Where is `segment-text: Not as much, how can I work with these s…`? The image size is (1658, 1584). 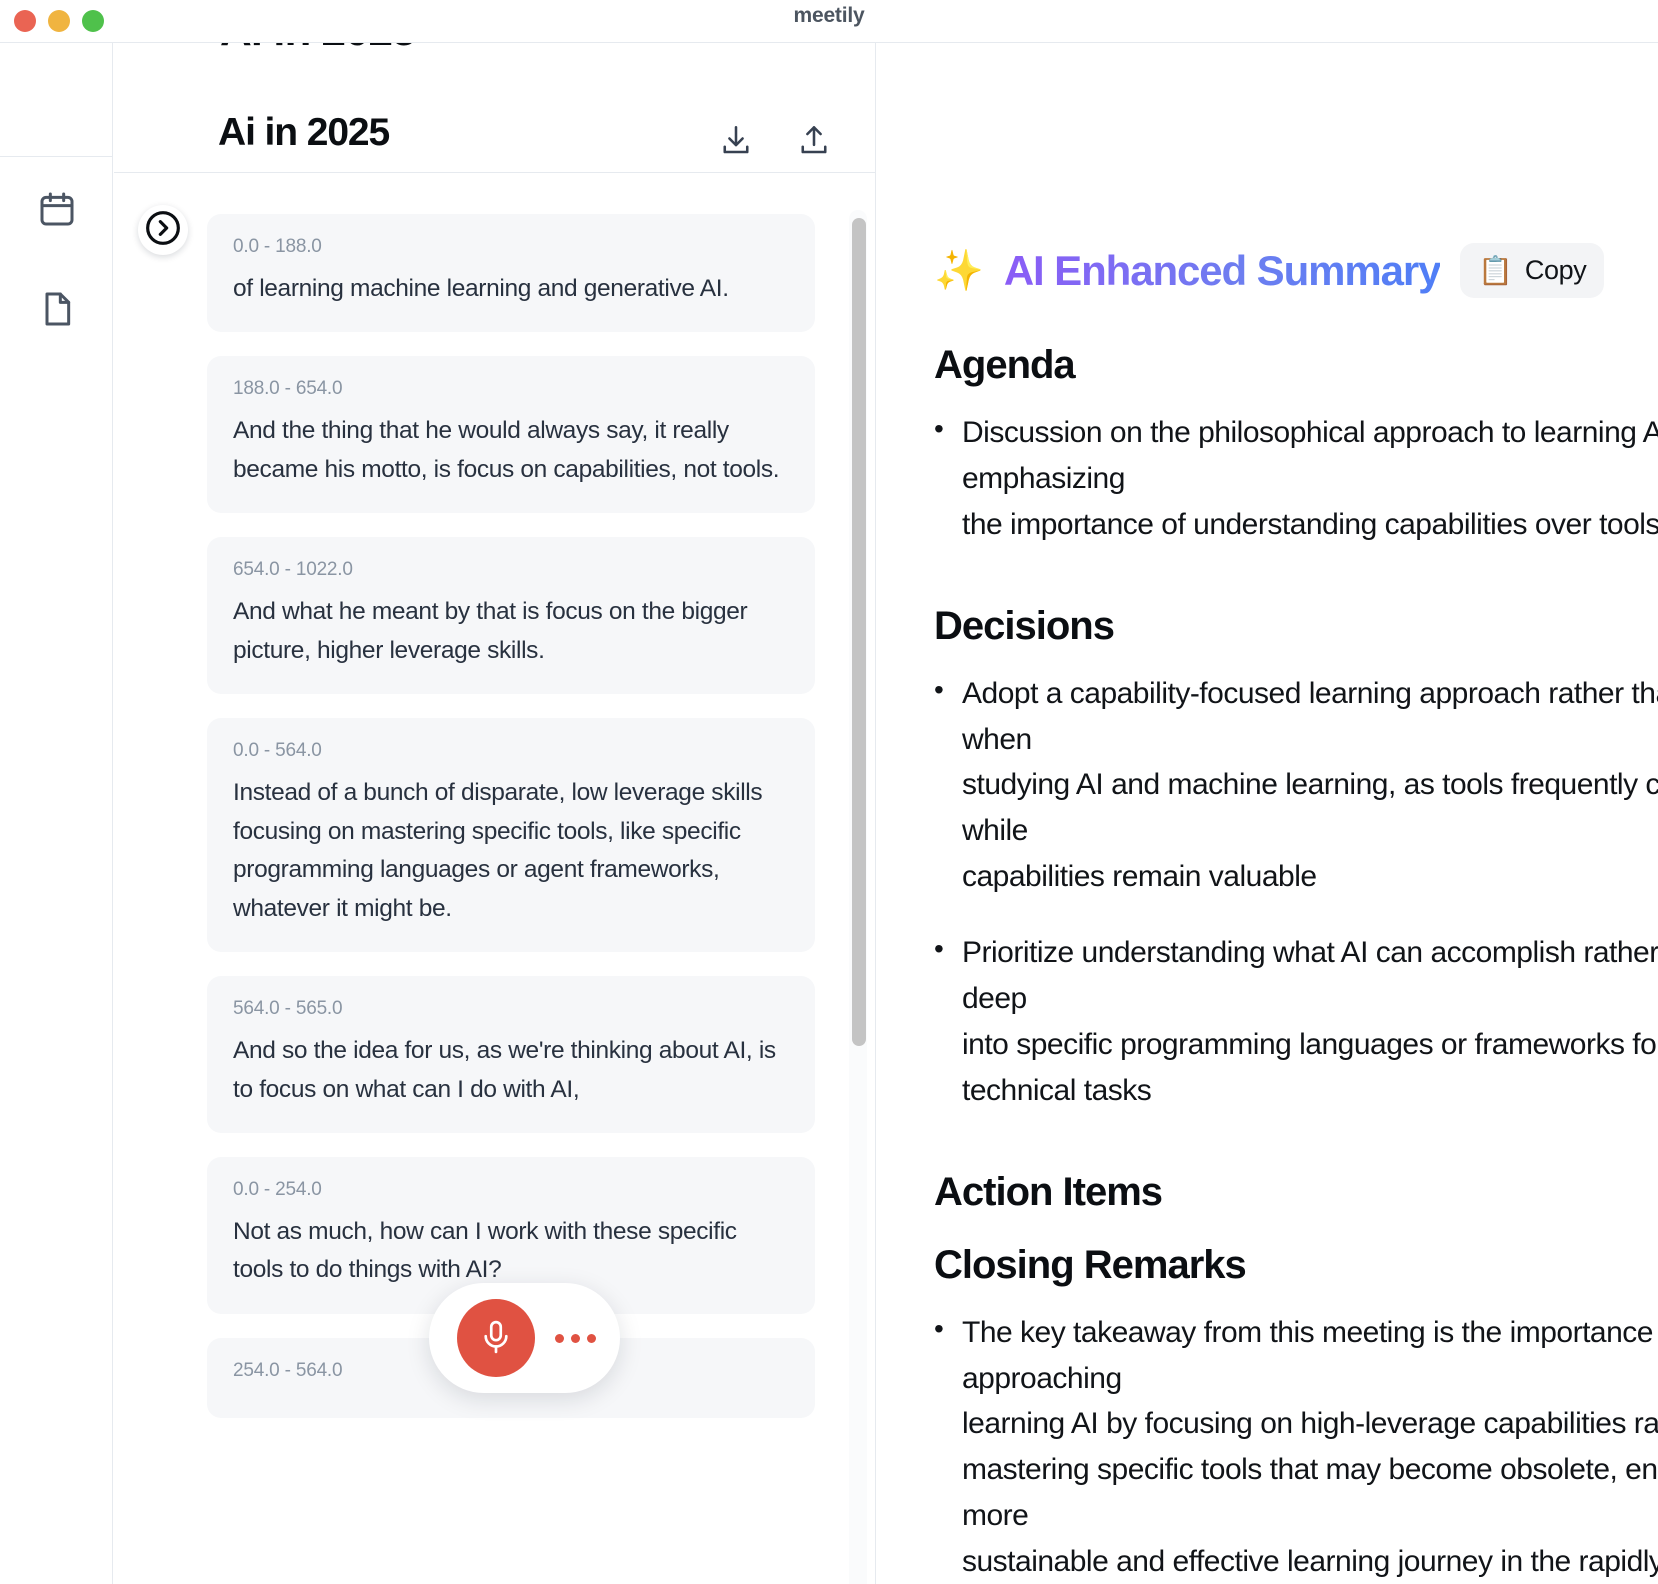 segment-text: Not as much, how can I work with these s… is located at coordinates (485, 1250).